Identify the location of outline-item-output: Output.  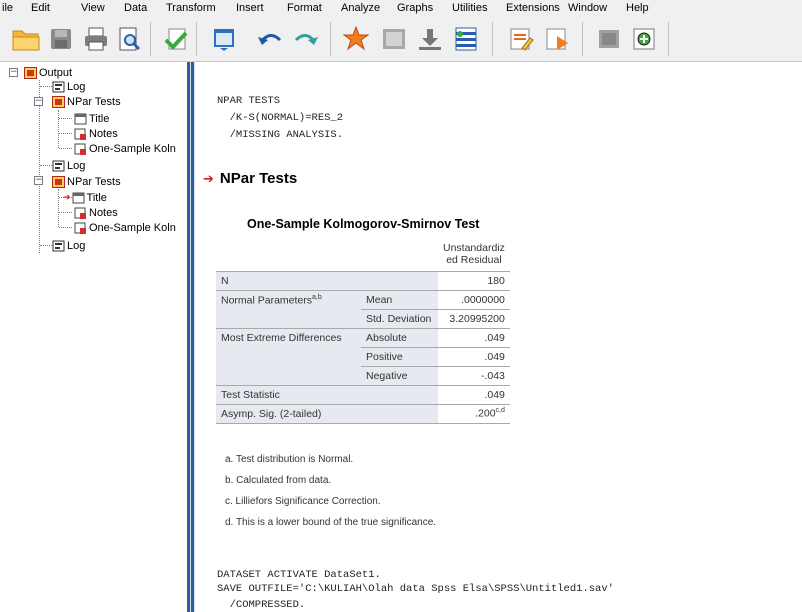
(48, 72).